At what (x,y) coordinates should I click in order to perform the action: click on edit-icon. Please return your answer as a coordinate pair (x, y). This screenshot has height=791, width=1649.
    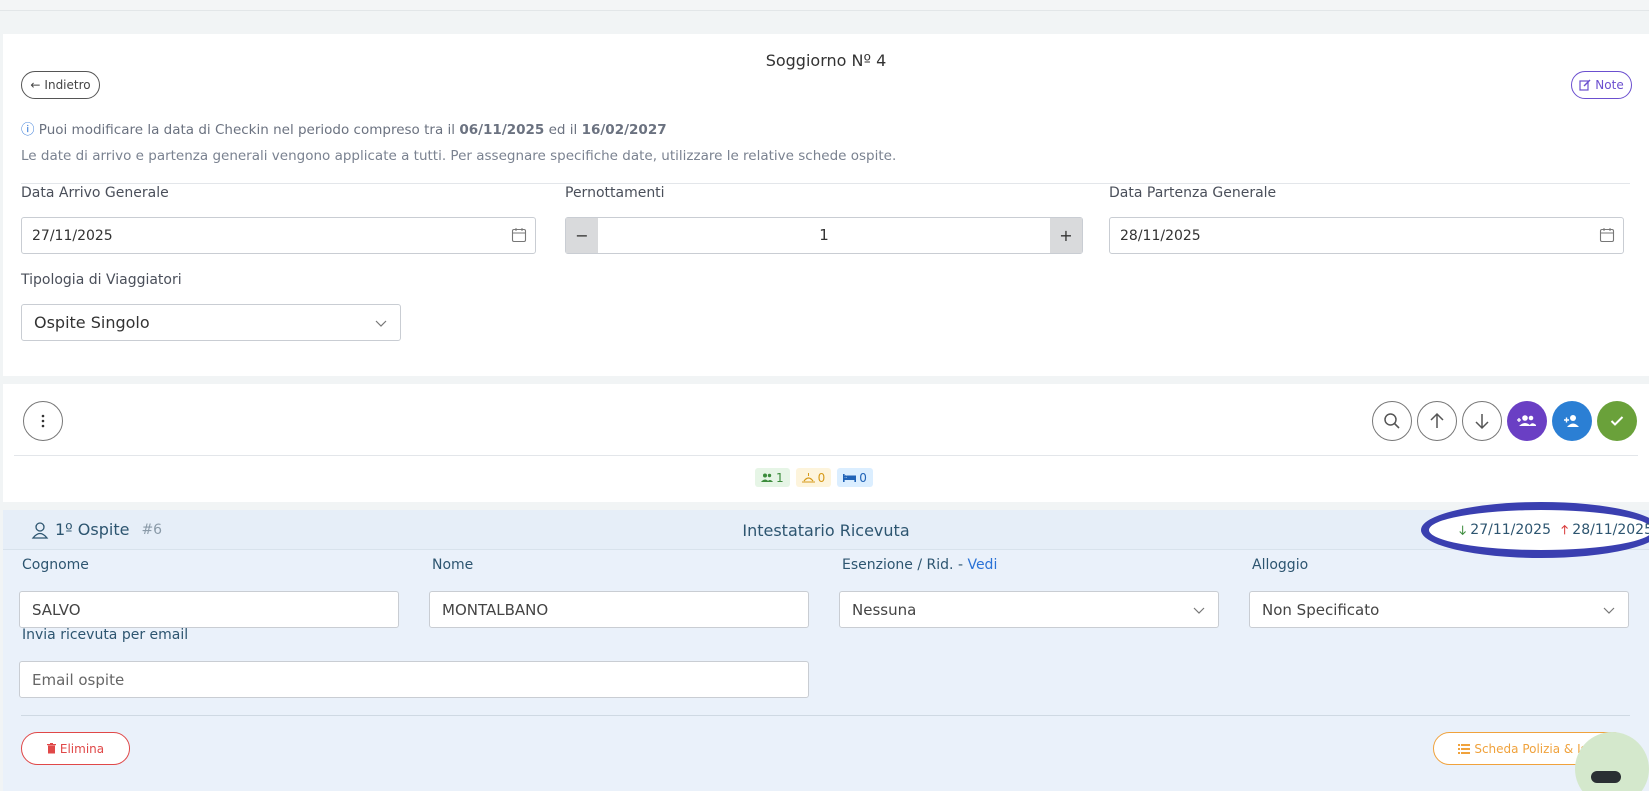
    Looking at the image, I should click on (1585, 85).